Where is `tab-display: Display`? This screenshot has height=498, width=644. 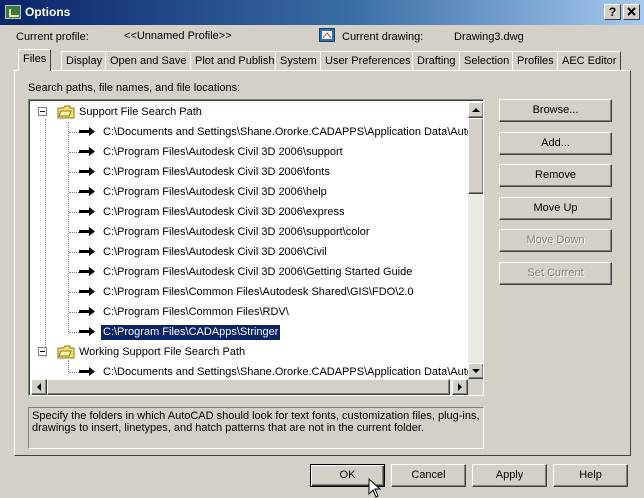 tab-display: Display is located at coordinates (84, 60).